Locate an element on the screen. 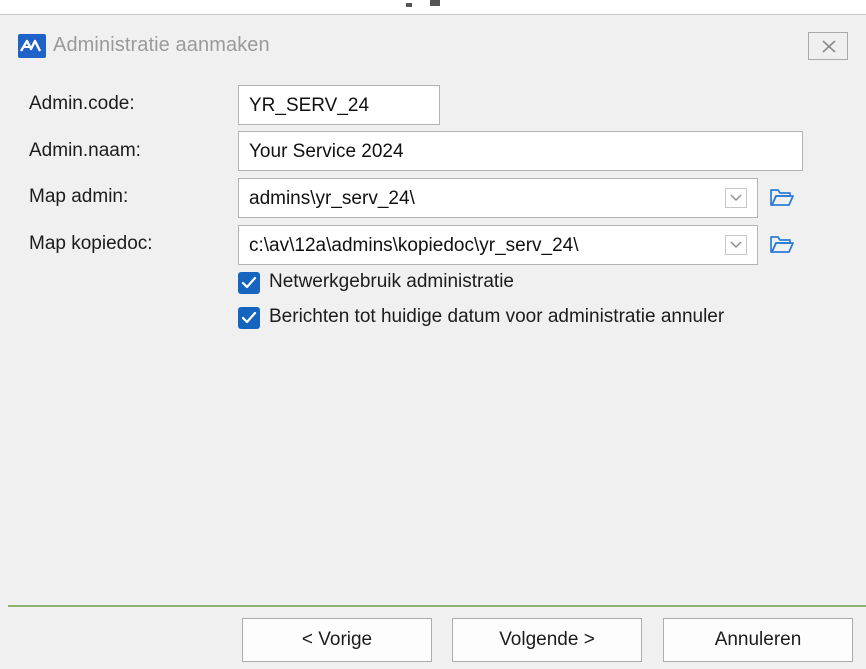 Image resolution: width=866 pixels, height=669 pixels. map-admin-label: Map admin: is located at coordinates (79, 196).